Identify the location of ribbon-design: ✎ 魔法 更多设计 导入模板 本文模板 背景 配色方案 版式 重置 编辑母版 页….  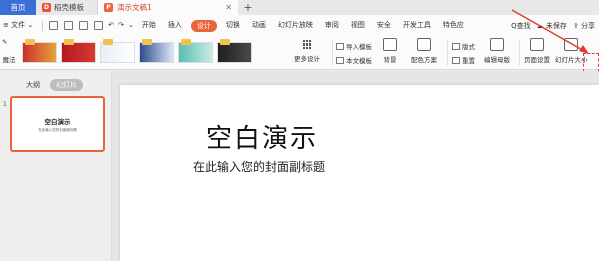
(299, 53).